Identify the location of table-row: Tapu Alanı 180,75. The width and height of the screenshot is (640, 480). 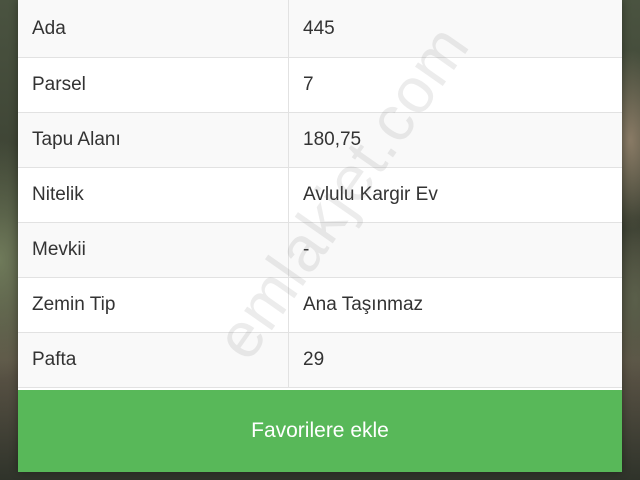
(320, 140).